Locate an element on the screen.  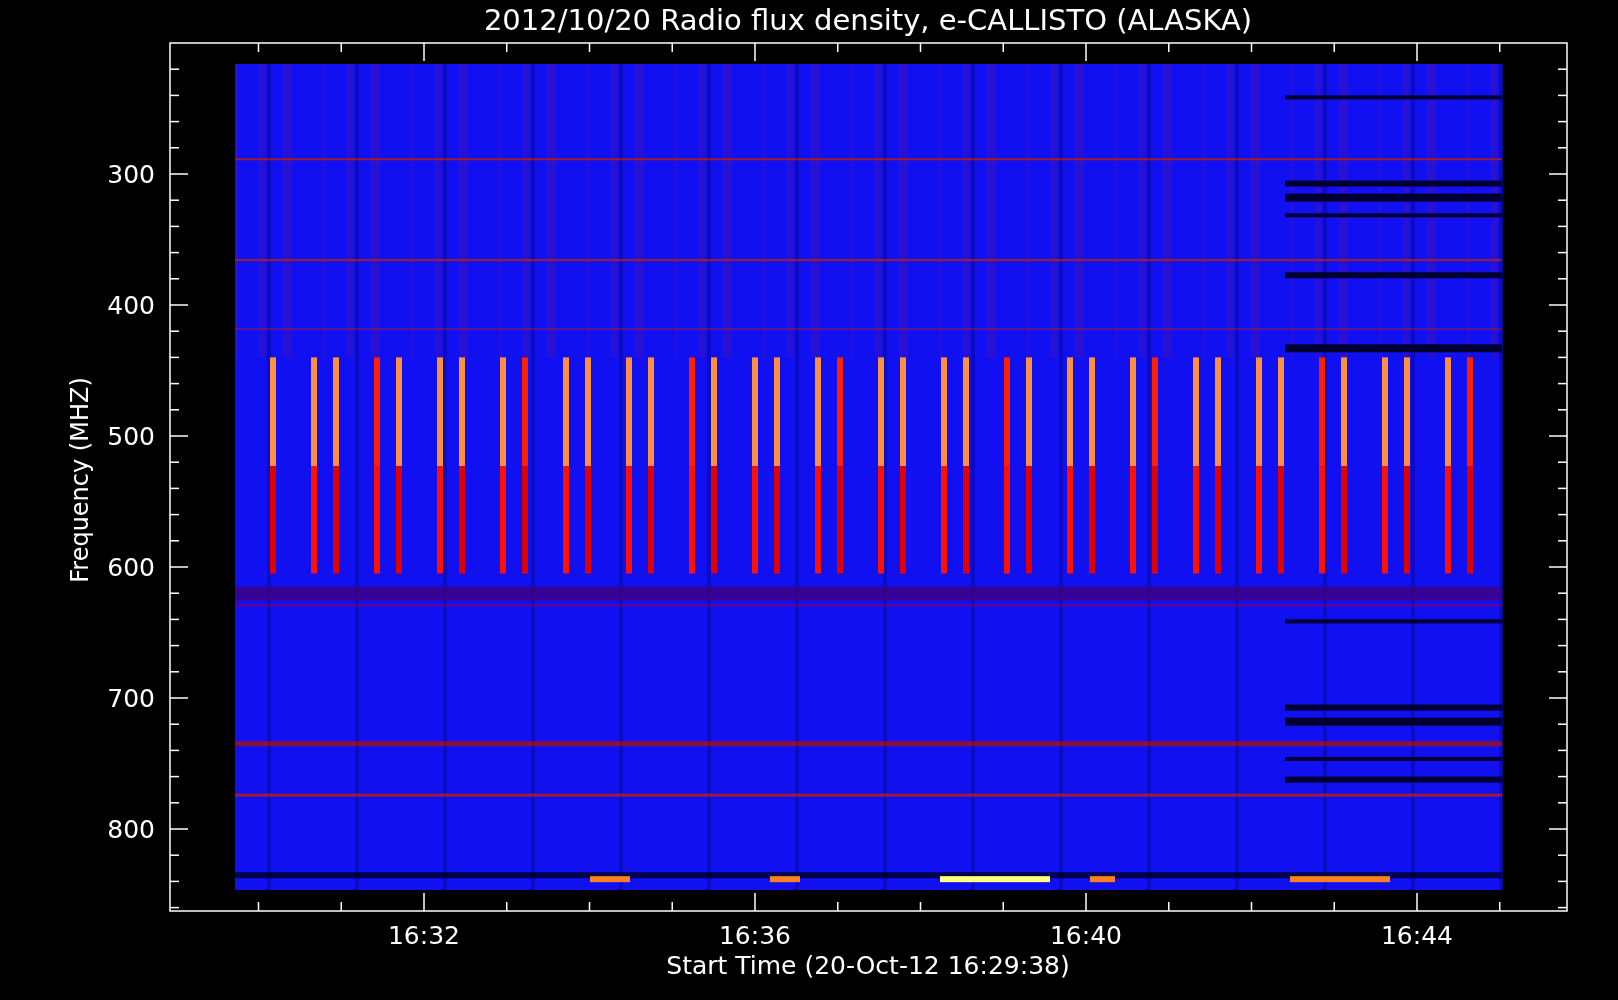
plot-title: 2012/10/20 Radio flux density, e-CALLISTO (ALASKA) is located at coordinates (868, 20).